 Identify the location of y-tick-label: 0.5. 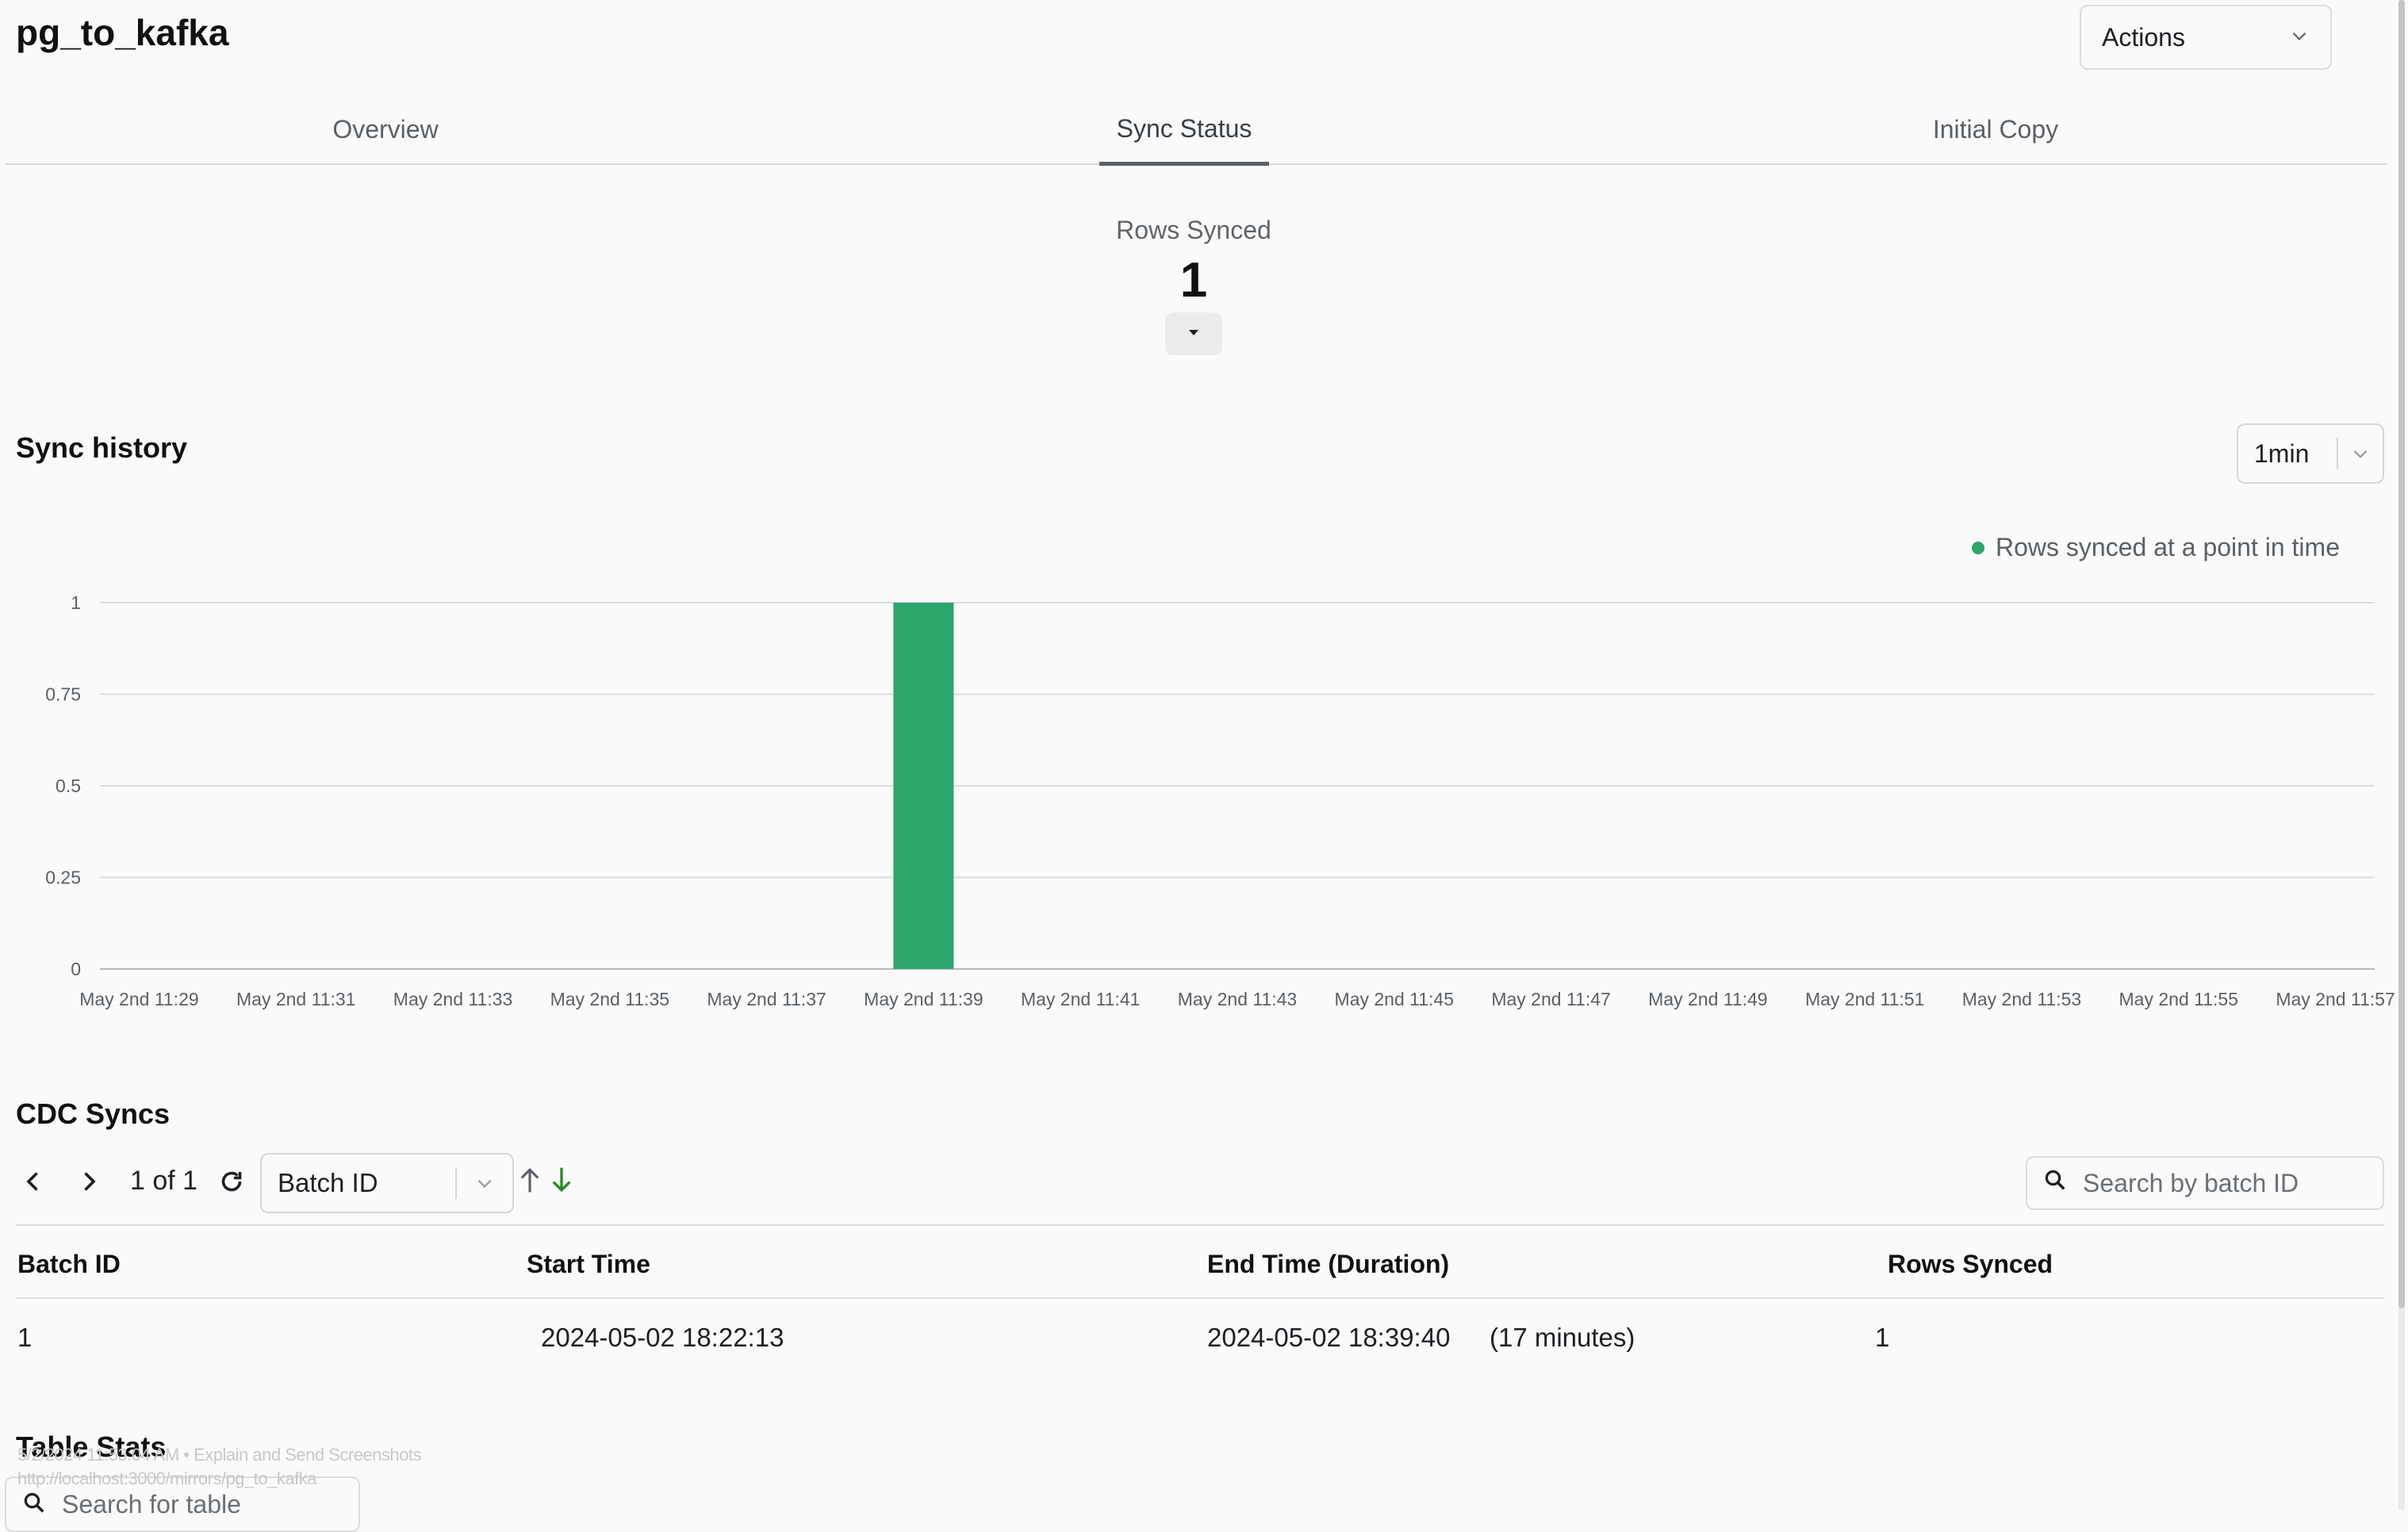
(68, 786).